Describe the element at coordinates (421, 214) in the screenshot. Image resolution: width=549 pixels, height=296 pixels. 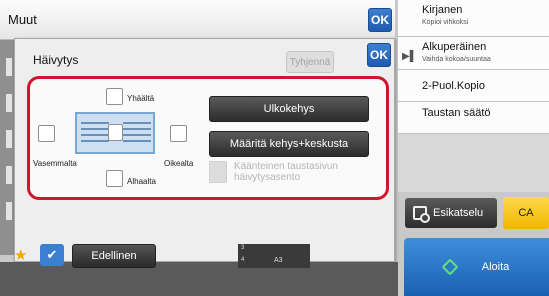
I see `preview-icon` at that location.